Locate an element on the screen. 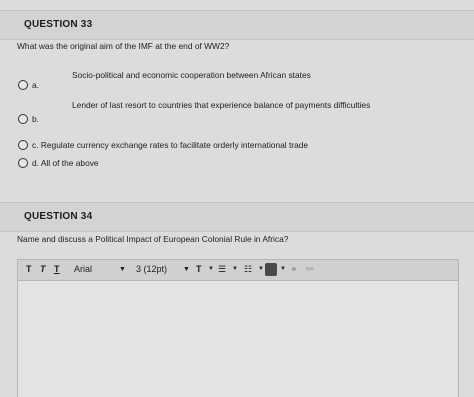 Image resolution: width=474 pixels, height=397 pixels. insert-content-dropdown-icon: ▼ is located at coordinates (283, 269).